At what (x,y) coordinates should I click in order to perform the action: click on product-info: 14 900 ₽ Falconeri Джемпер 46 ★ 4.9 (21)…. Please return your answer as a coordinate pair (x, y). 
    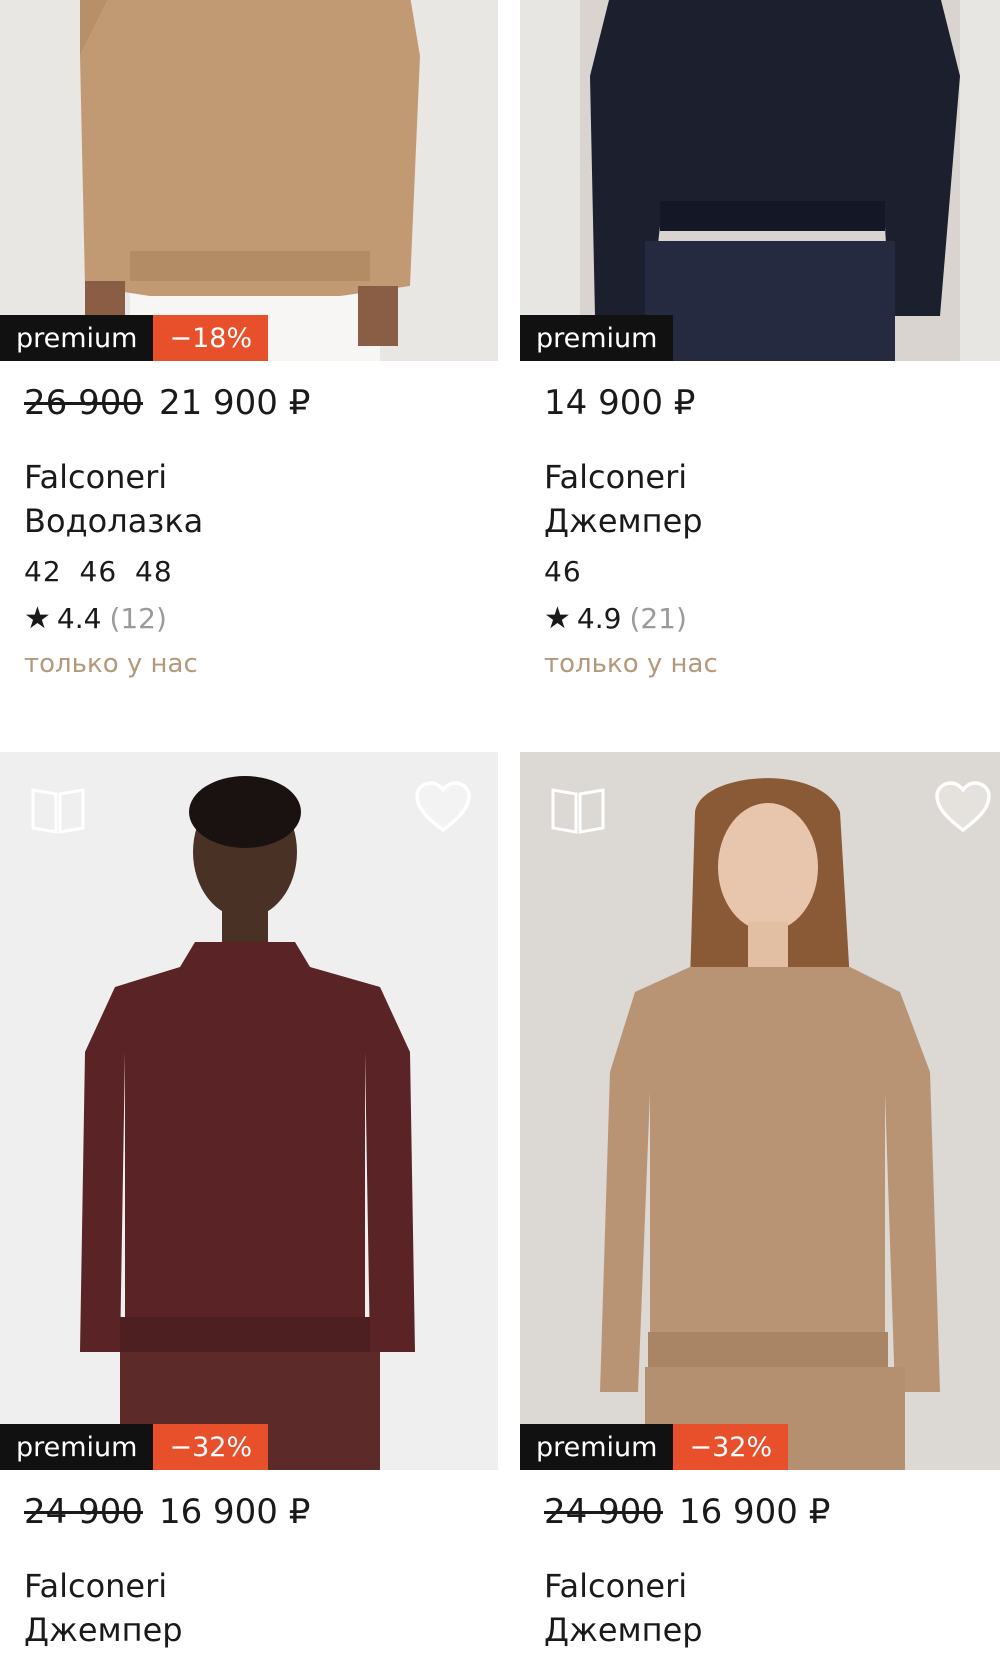
    Looking at the image, I should click on (760, 520).